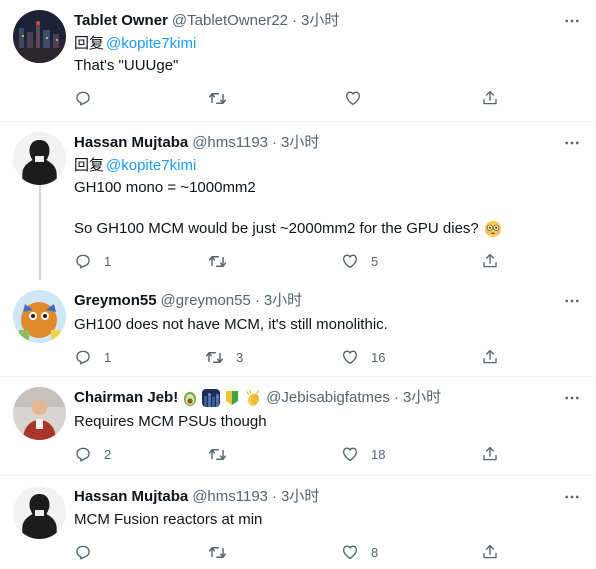 The width and height of the screenshot is (596, 569). I want to click on reply-button: 2, so click(92, 454).